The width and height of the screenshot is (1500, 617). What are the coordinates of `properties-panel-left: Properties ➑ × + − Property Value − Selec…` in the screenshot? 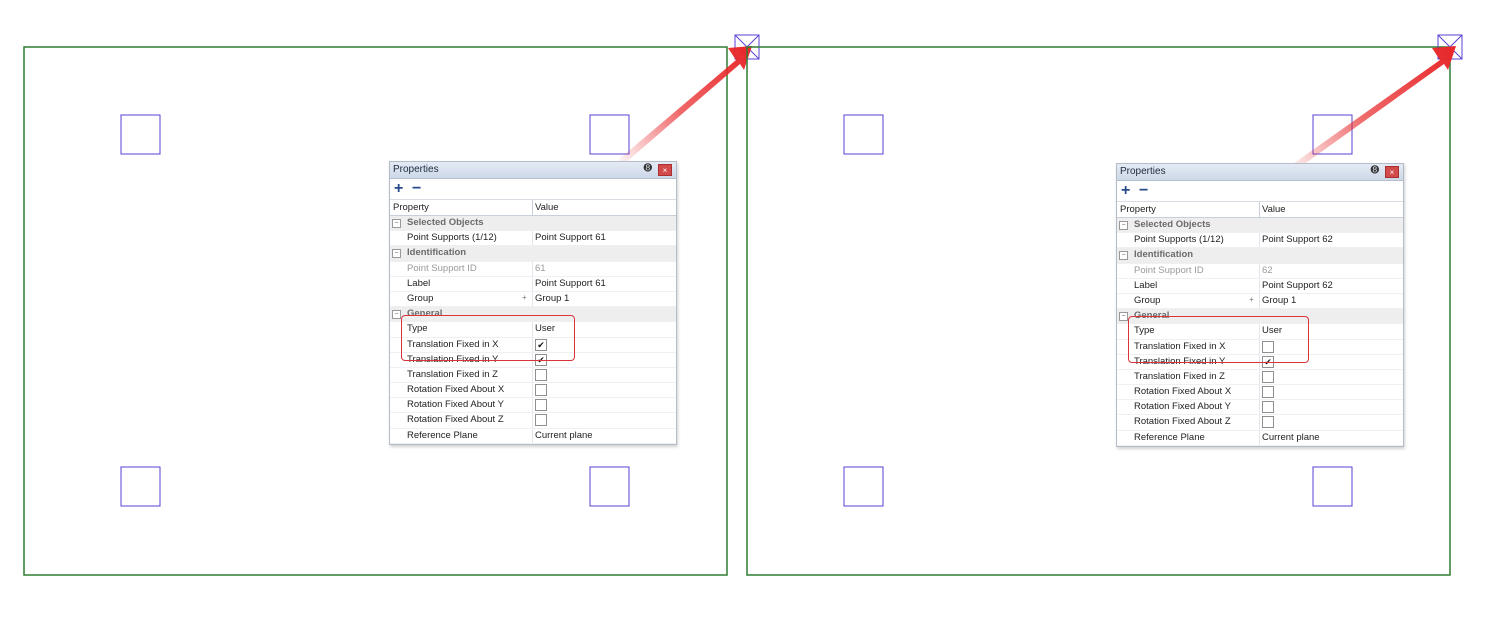 It's located at (533, 303).